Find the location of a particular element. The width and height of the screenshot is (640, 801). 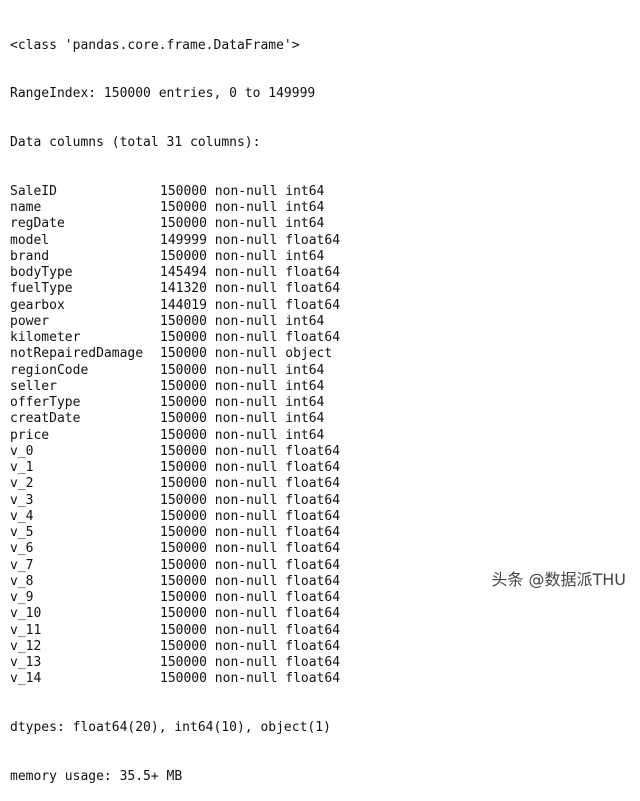

column-name: v_13 is located at coordinates (26, 662).